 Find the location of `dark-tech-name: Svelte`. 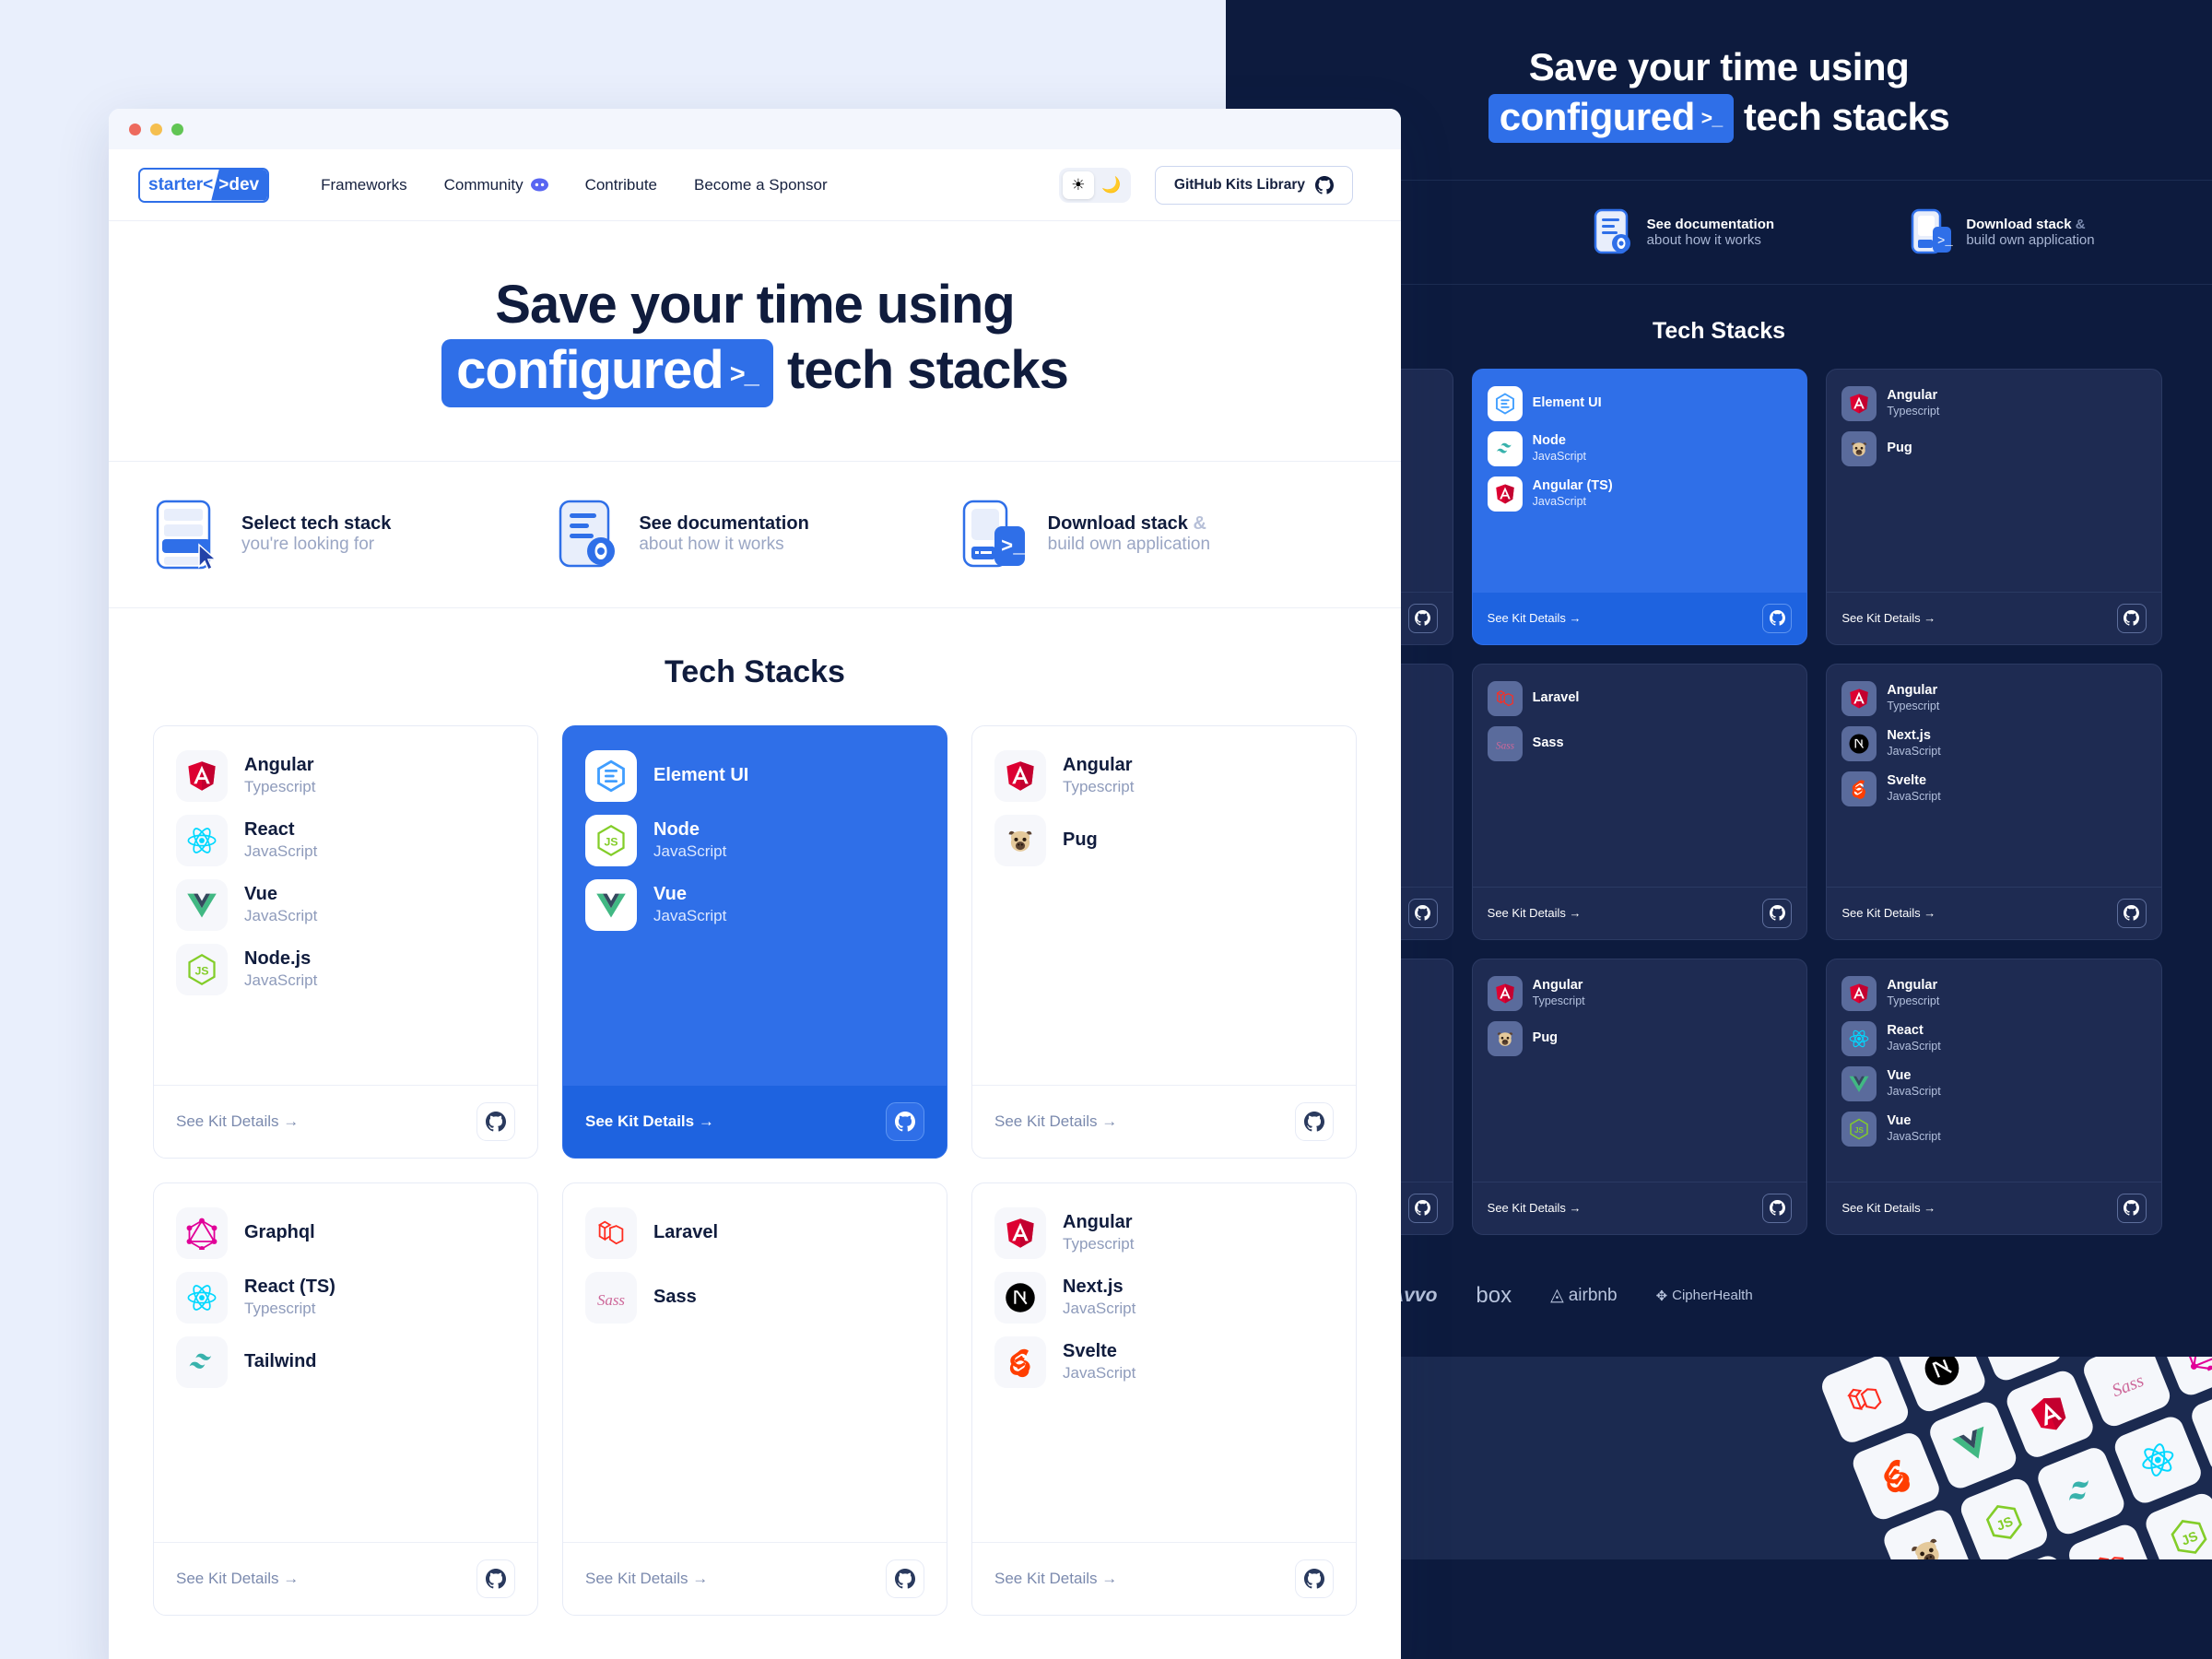

dark-tech-name: Svelte is located at coordinates (1907, 780).